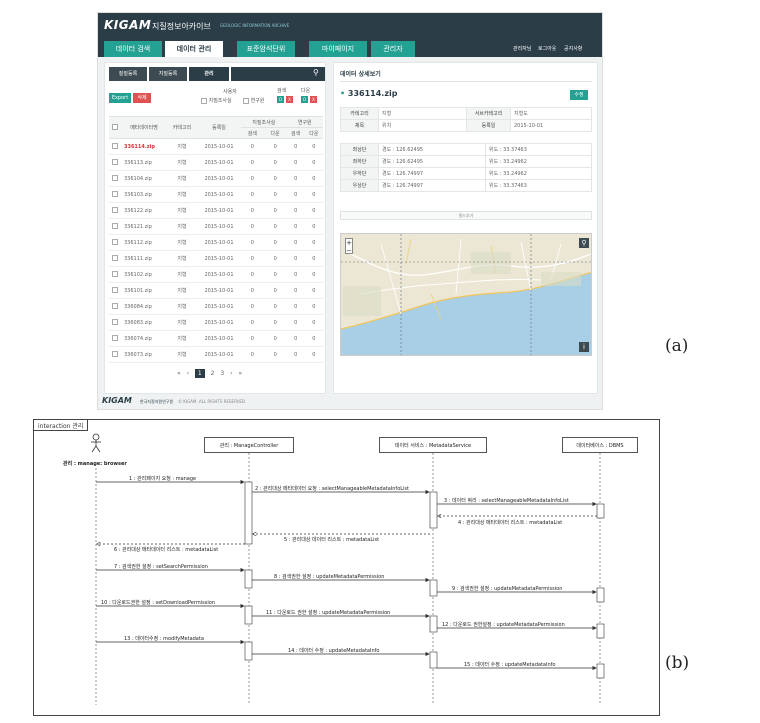 The image size is (760, 723). Describe the element at coordinates (144, 290) in the screenshot. I see `row-name: 336101.zip` at that location.